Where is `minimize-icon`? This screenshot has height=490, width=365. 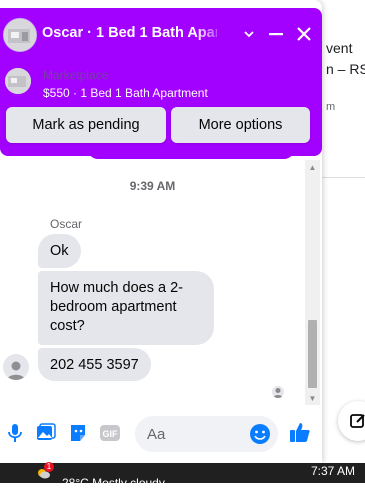 minimize-icon is located at coordinates (276, 34).